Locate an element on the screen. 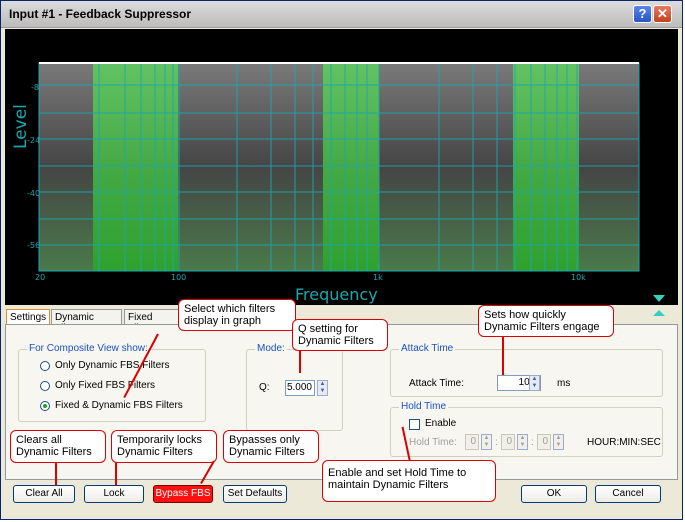 The width and height of the screenshot is (685, 522). x-tick: 20 is located at coordinates (40, 277).